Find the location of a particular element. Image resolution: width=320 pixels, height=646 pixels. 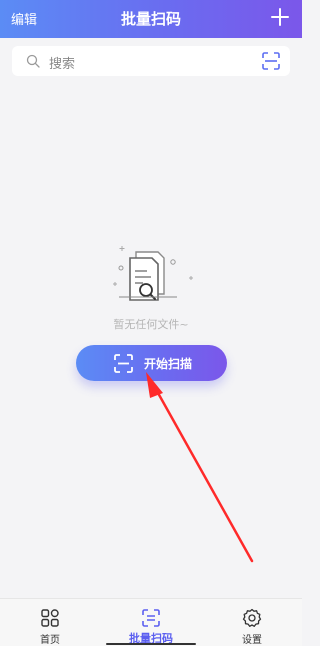

tab-batch-scan: 批量扫码 is located at coordinates (151, 622).